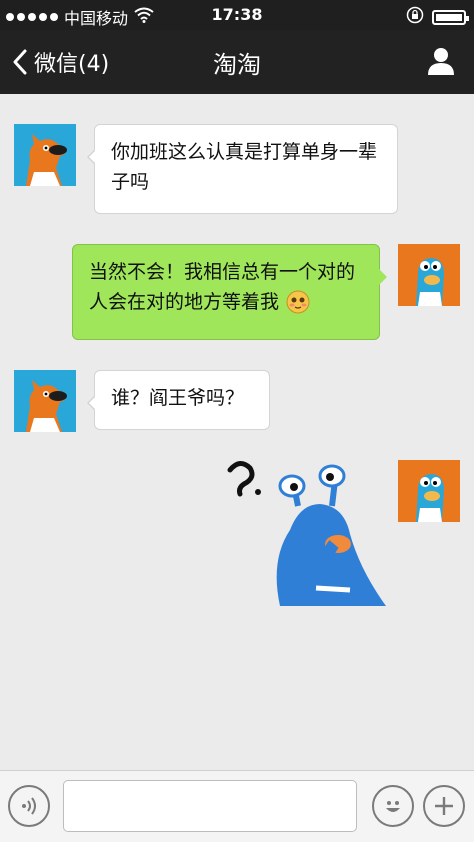 The image size is (474, 842). I want to click on battery-icon, so click(450, 17).